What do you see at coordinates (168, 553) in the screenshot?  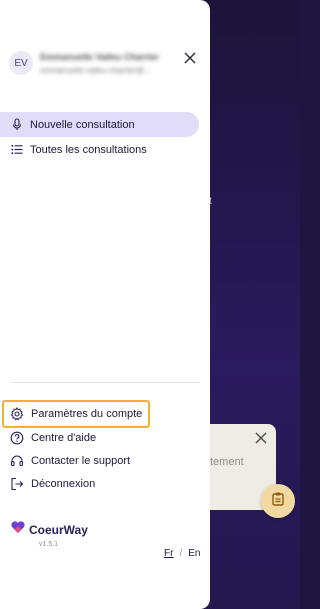 I see `language-fr-link: Fr` at bounding box center [168, 553].